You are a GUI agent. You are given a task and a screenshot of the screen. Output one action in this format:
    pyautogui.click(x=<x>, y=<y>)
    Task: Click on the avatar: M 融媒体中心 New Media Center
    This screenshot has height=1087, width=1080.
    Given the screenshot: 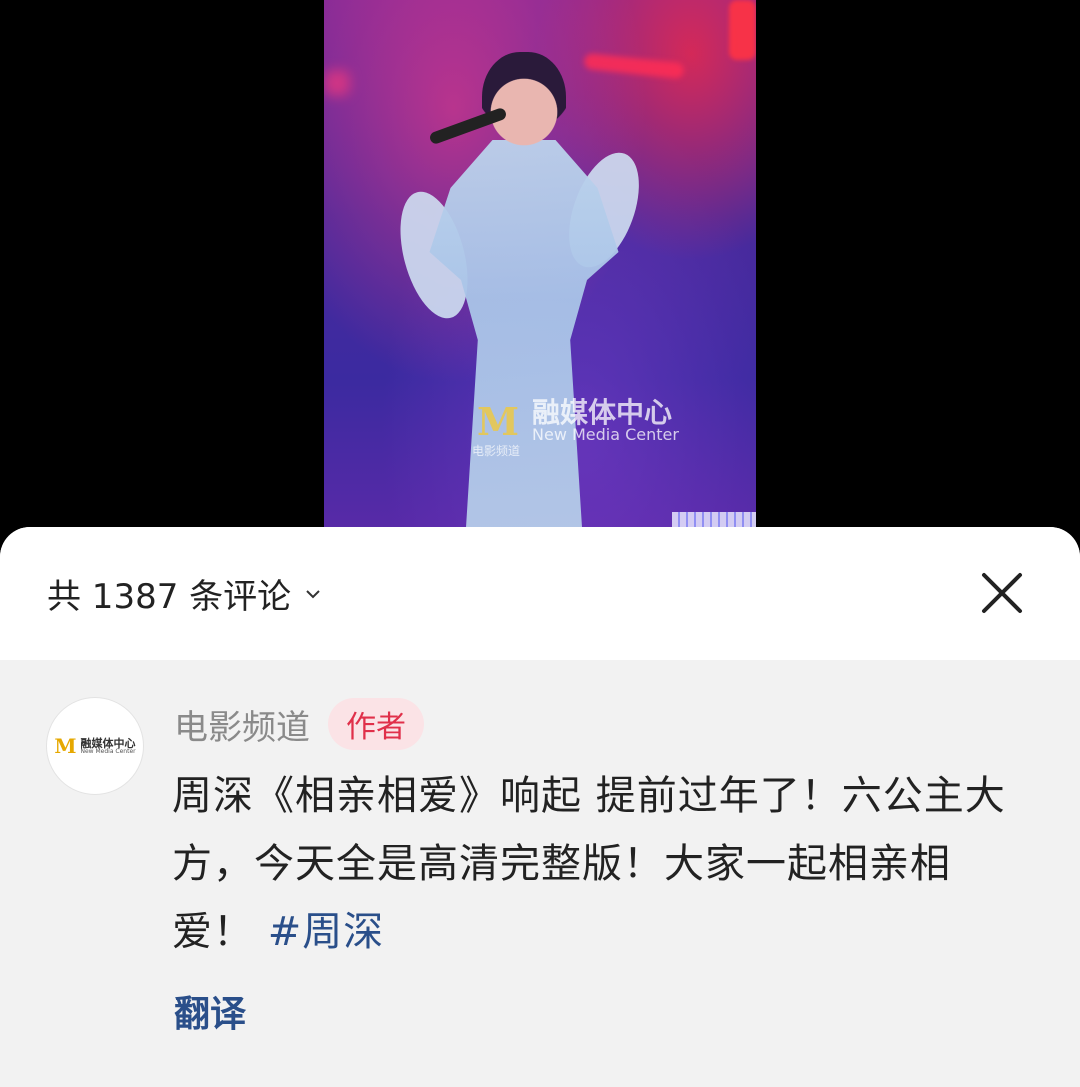 What is the action you would take?
    pyautogui.click(x=95, y=746)
    